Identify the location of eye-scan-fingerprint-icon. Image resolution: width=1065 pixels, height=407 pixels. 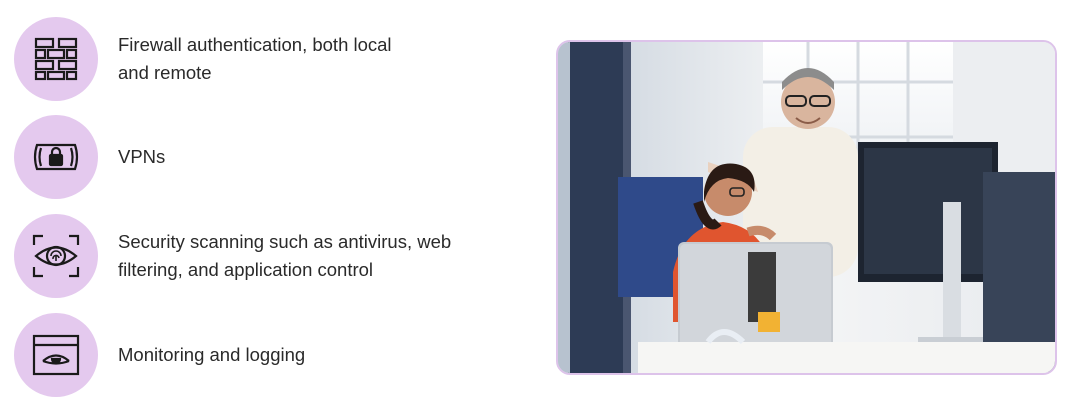
(56, 256).